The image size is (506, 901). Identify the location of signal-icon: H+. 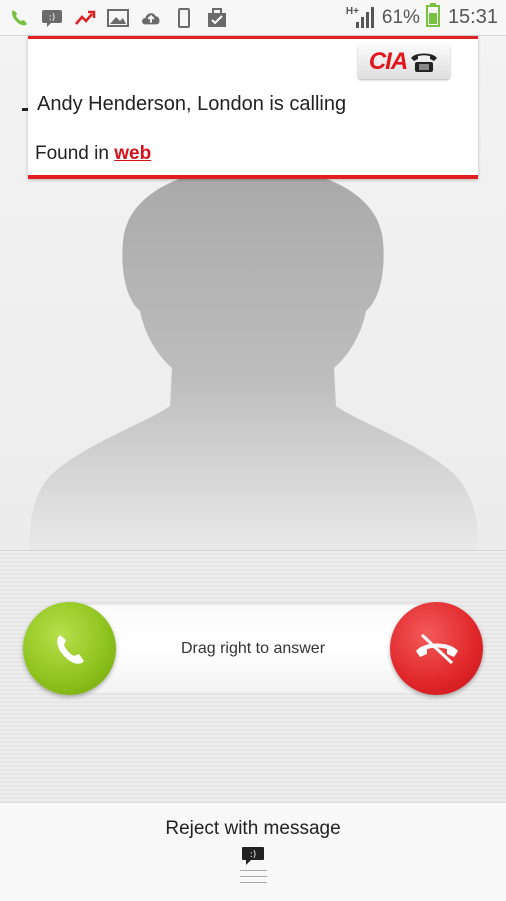
(361, 18).